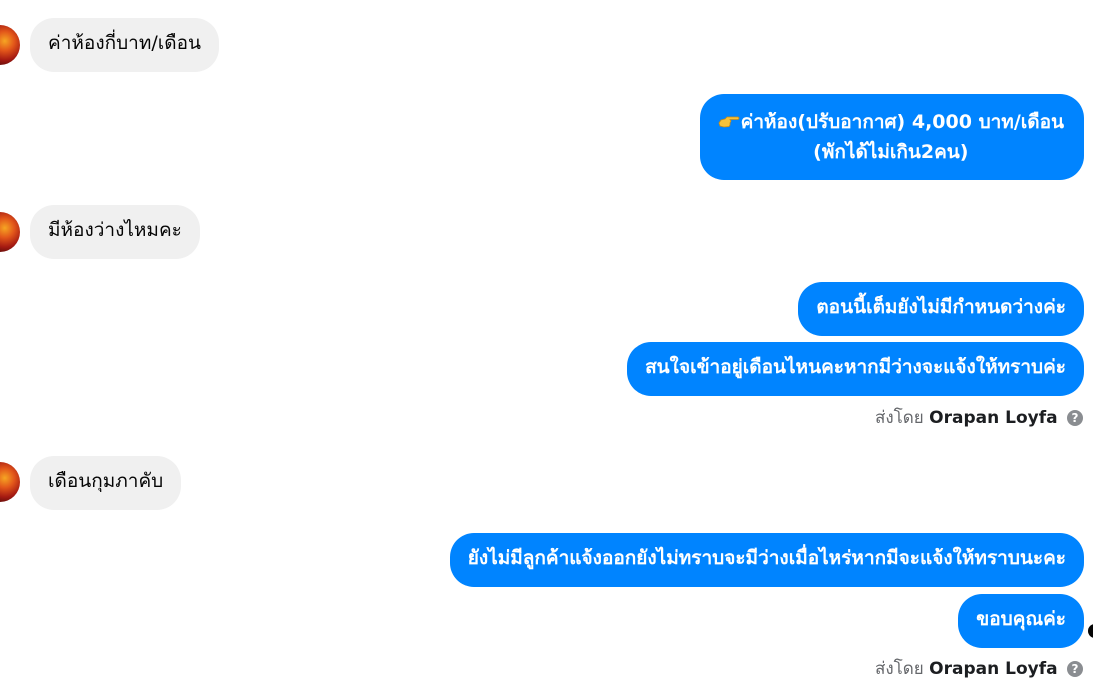  I want to click on outgoing-message: ตอนนี้เต็มยังไม่มีกำหนดว่างค่ะ, so click(941, 309).